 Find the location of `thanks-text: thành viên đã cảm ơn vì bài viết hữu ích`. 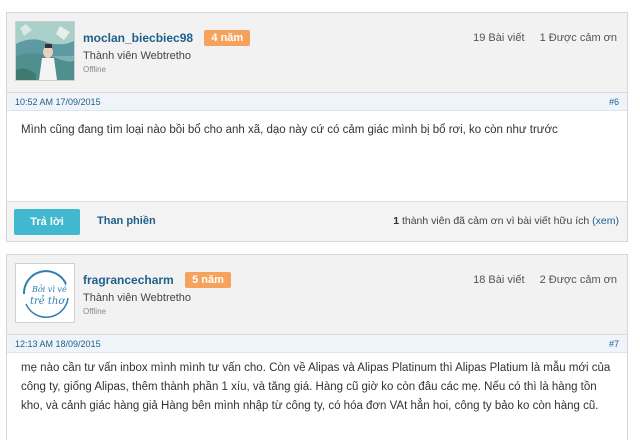

thanks-text: thành viên đã cảm ơn vì bài viết hữu ích is located at coordinates (496, 221).